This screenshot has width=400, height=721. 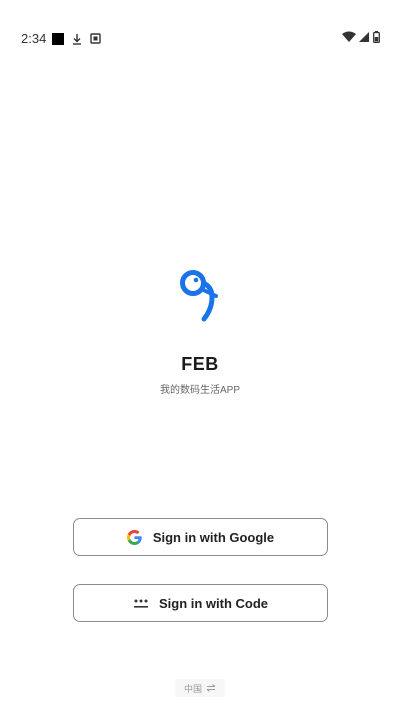 I want to click on region-selector: 中国, so click(x=200, y=688).